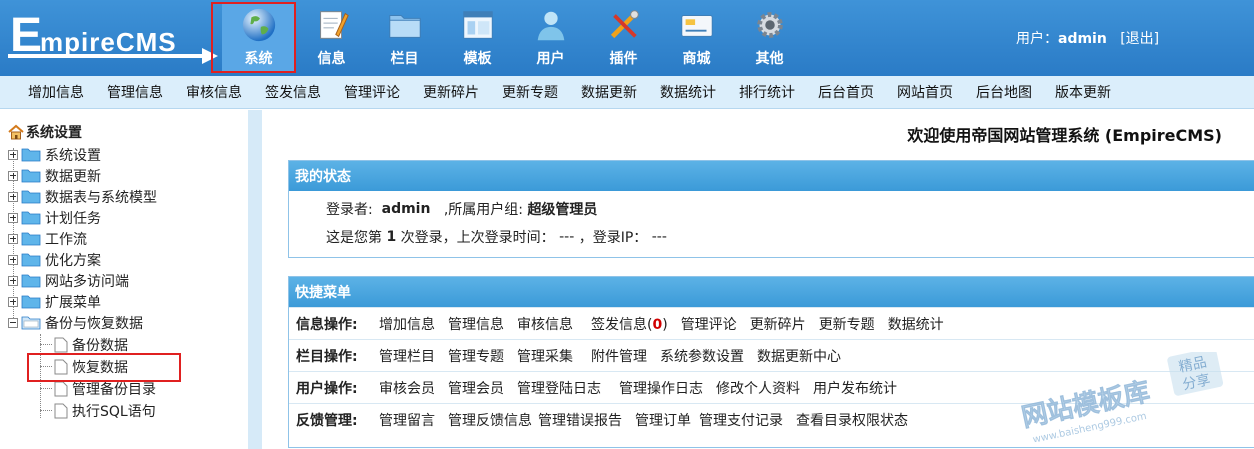 The width and height of the screenshot is (1254, 449). What do you see at coordinates (758, 388) in the screenshot?
I see `quick-link: 修改个人资料` at bounding box center [758, 388].